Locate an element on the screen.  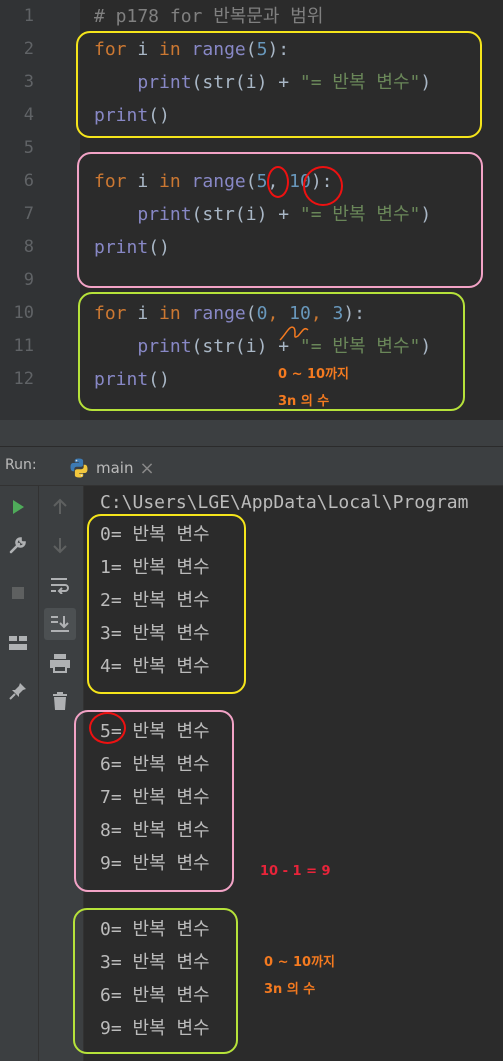
python-icon is located at coordinates (79, 468).